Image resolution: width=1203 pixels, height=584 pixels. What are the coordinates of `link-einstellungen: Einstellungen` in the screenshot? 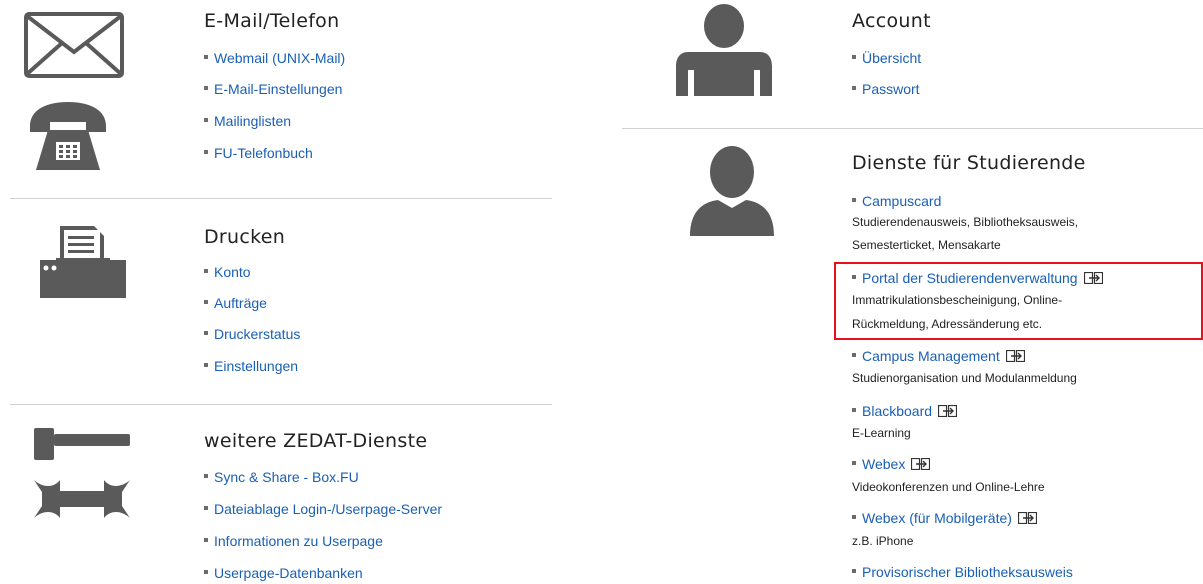 It's located at (251, 366).